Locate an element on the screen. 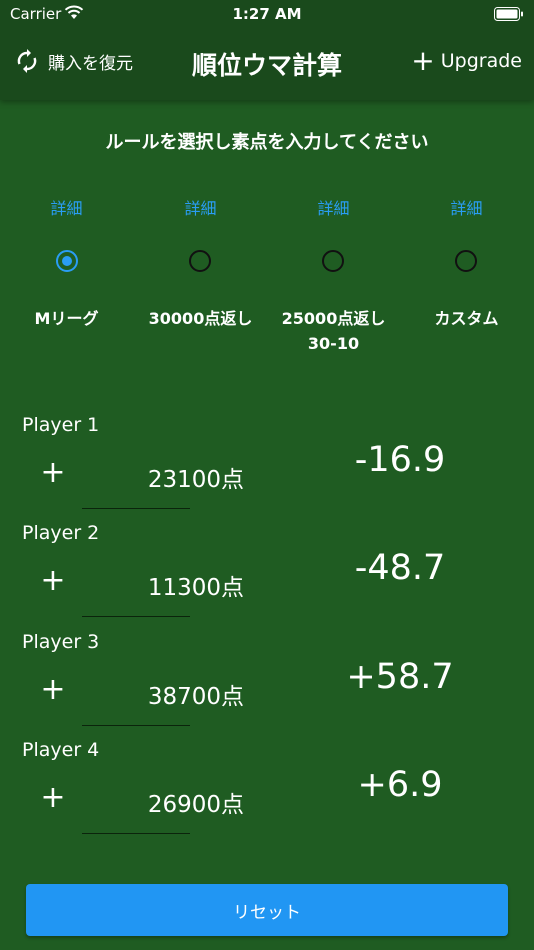 This screenshot has width=534, height=950. player-2-score-suffix: 00点 is located at coordinates (217, 588).